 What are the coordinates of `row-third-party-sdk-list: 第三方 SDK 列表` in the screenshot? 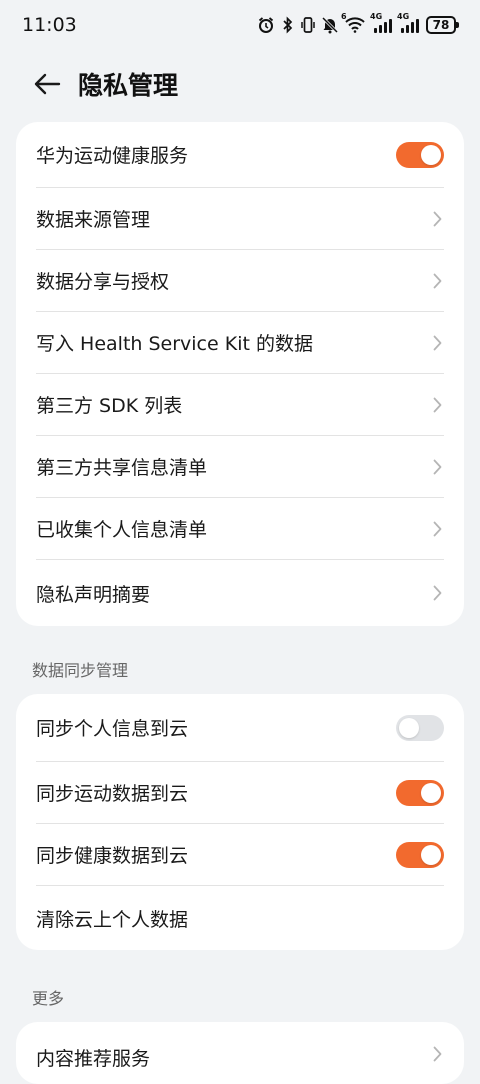 It's located at (240, 405).